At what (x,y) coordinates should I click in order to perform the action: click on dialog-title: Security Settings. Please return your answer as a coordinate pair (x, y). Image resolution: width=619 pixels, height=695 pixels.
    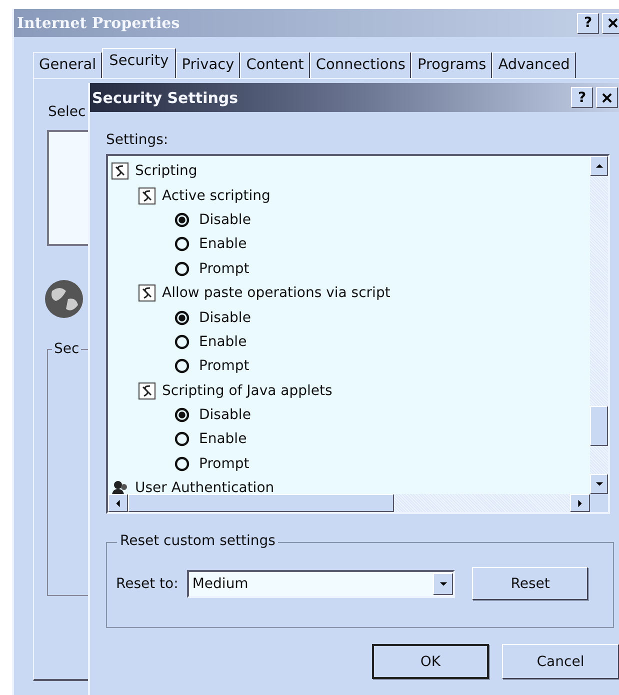
    Looking at the image, I should click on (165, 97).